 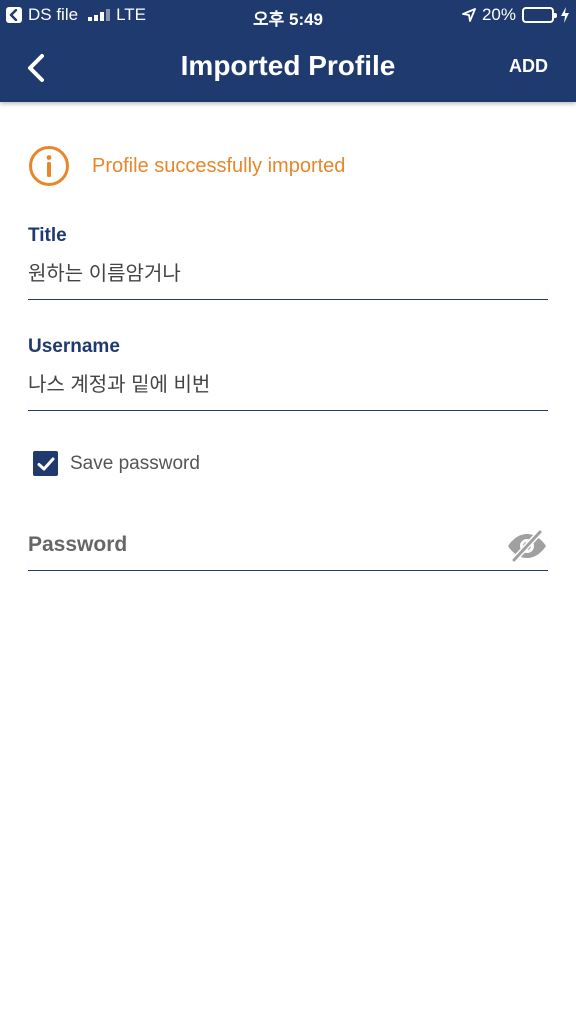 What do you see at coordinates (74, 346) in the screenshot?
I see `username-label: Username` at bounding box center [74, 346].